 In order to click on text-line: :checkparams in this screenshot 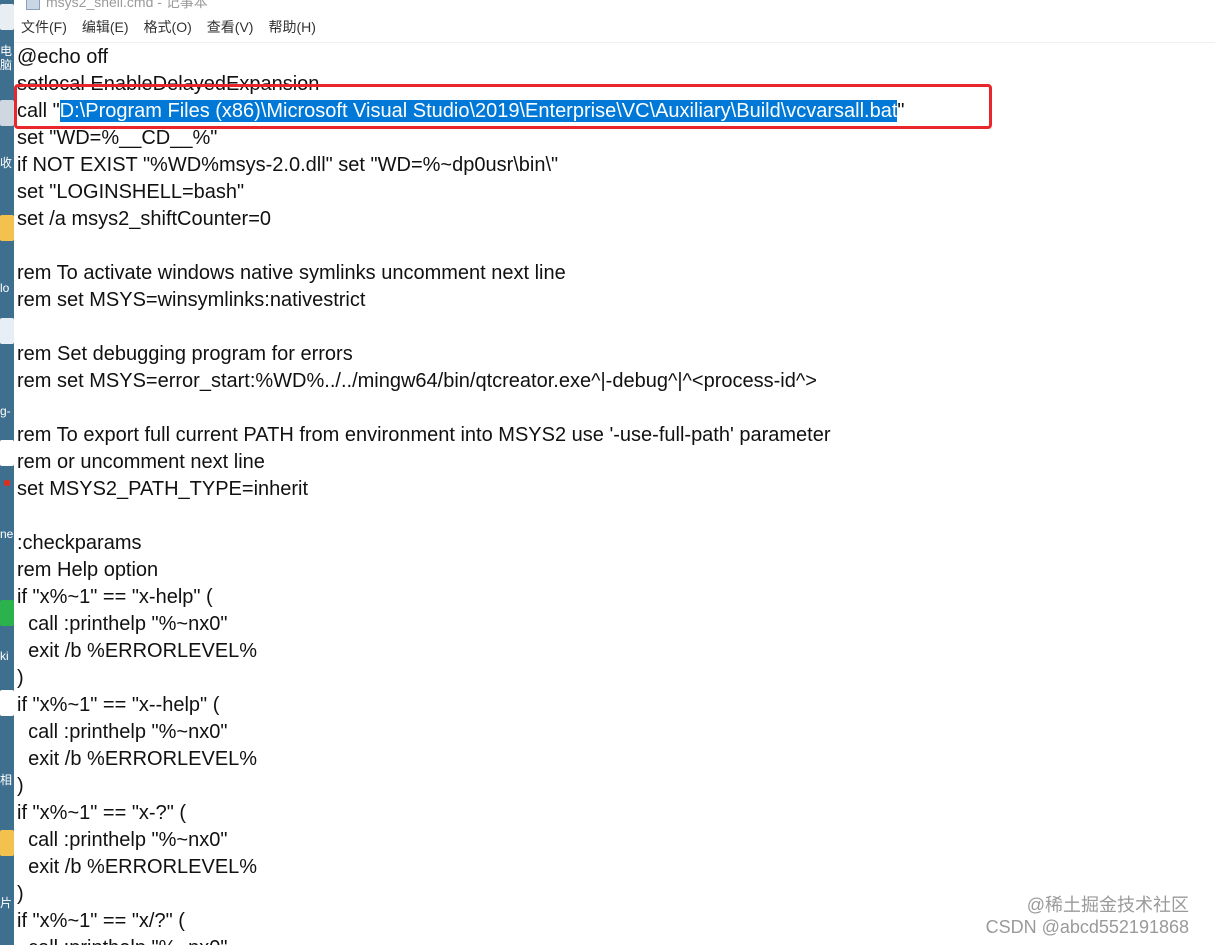, I will do `click(79, 543)`.